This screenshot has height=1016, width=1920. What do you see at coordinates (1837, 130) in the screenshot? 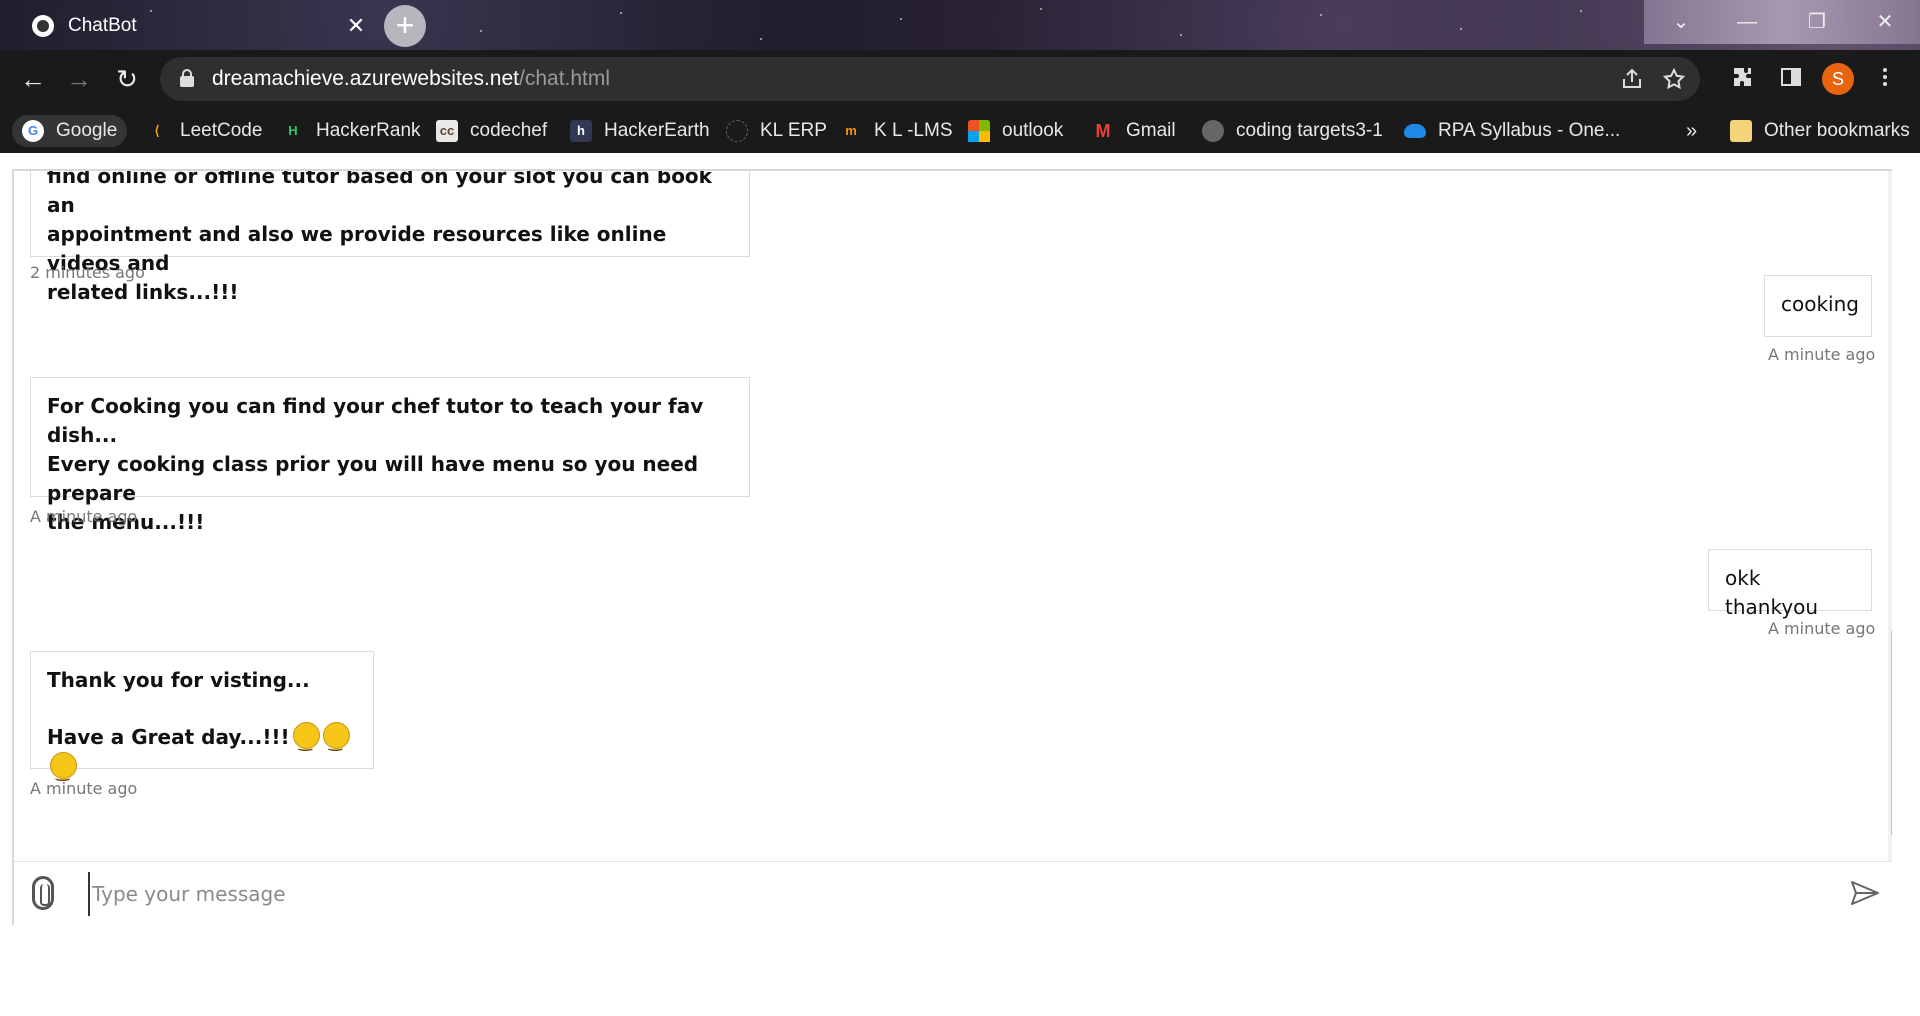
I see `other-bookmarks-label: Other bookmarks` at bounding box center [1837, 130].